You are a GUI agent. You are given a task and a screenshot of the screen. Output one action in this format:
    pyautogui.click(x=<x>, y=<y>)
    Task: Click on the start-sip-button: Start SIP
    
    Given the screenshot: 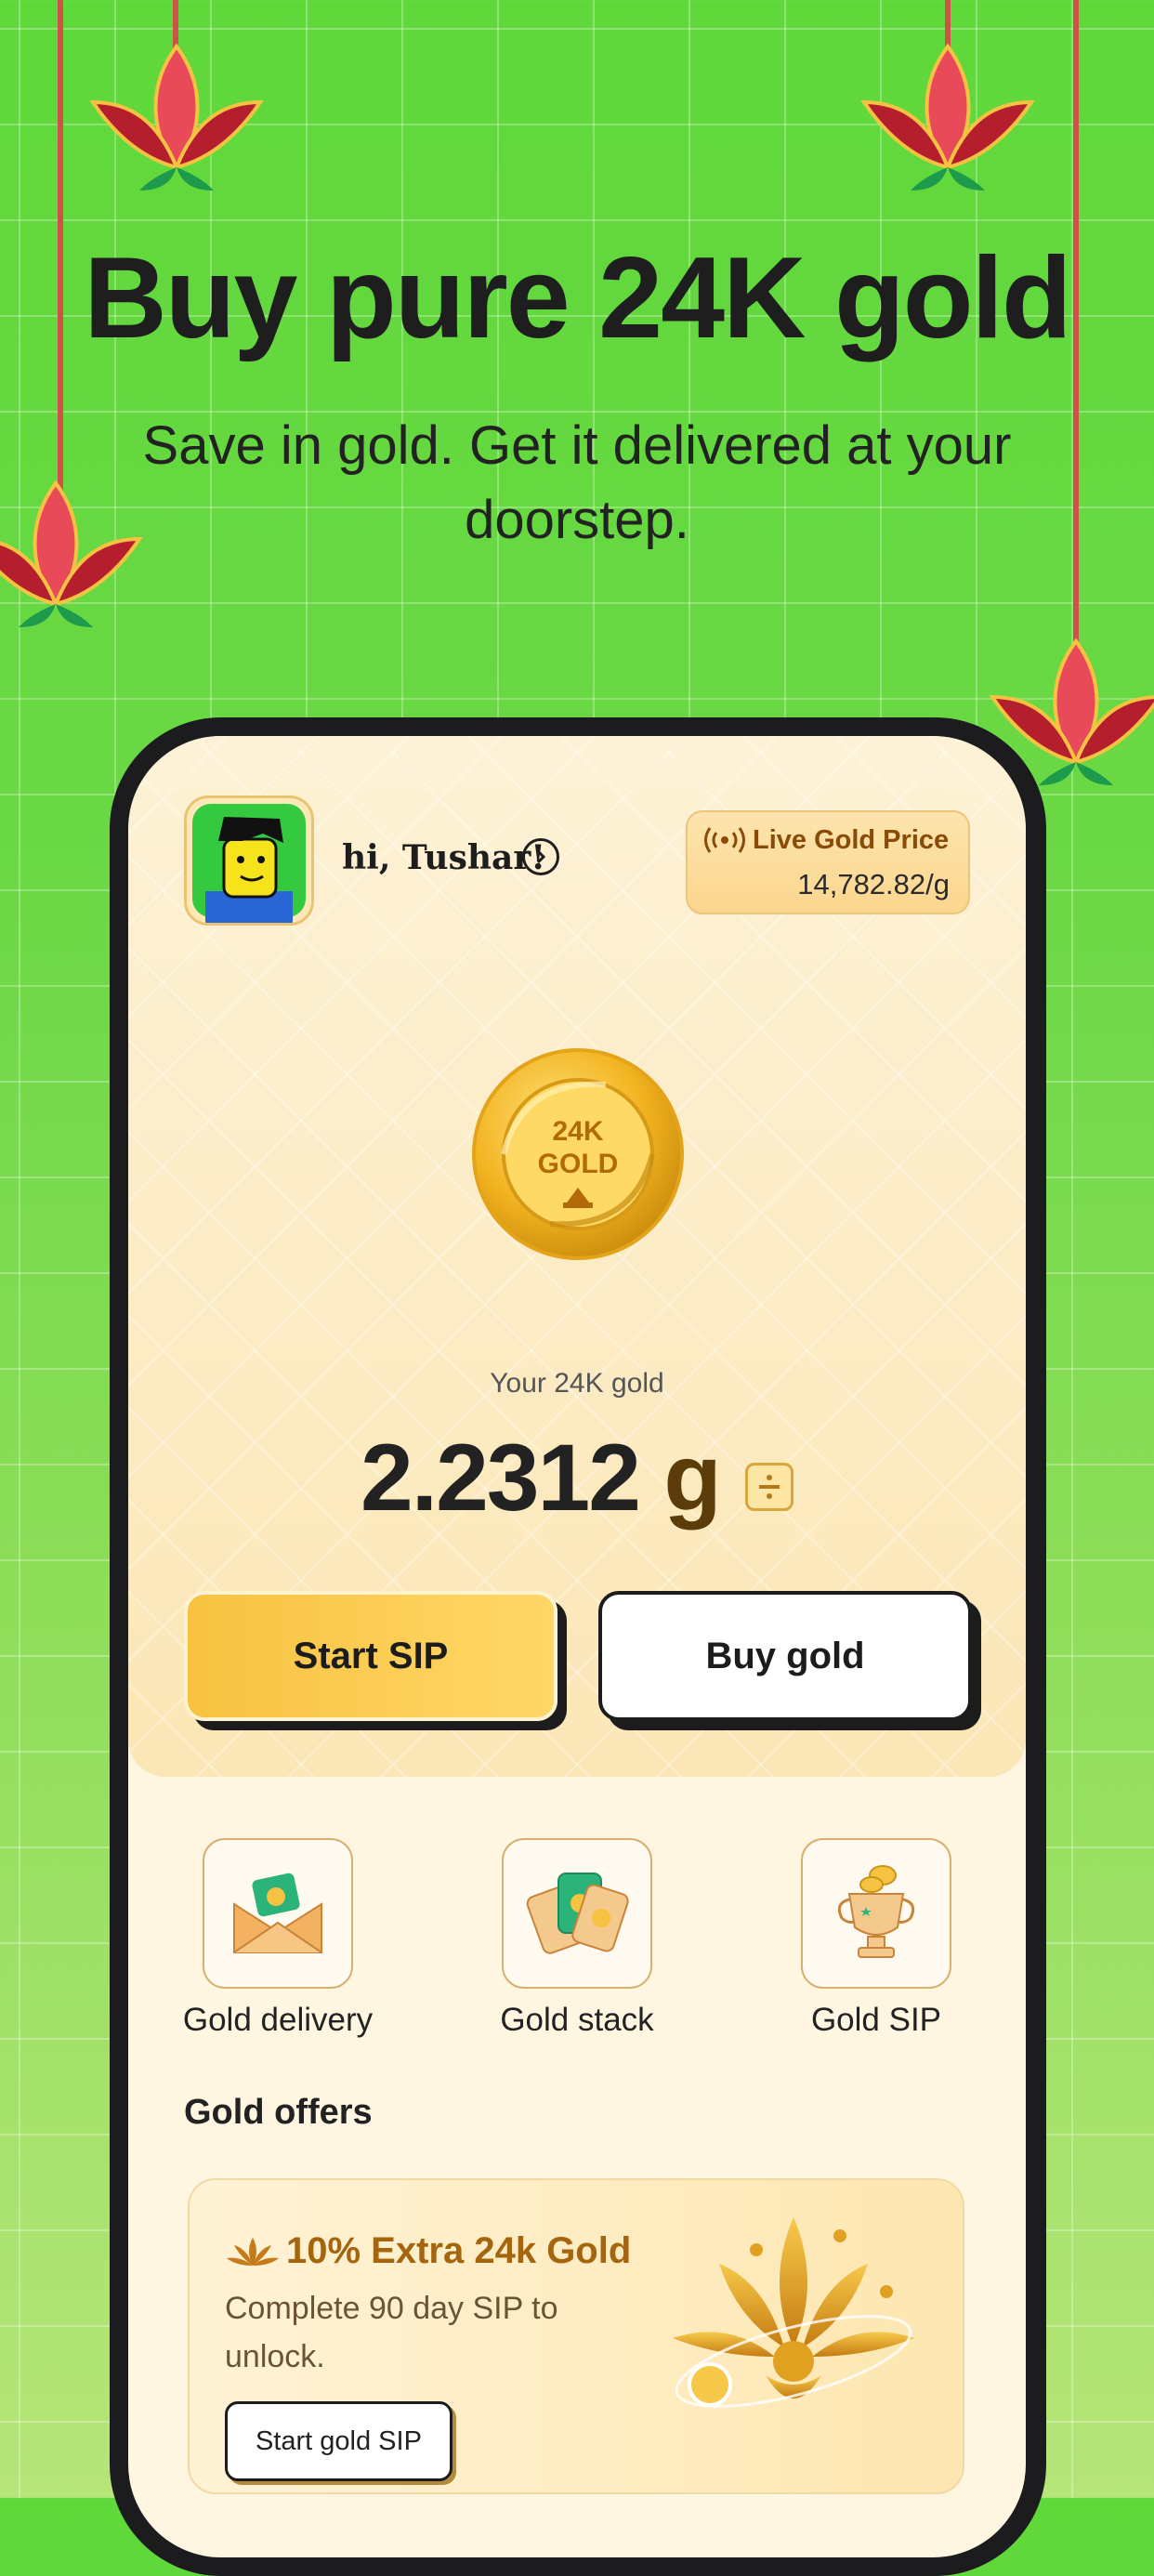 What is the action you would take?
    pyautogui.click(x=371, y=1656)
    